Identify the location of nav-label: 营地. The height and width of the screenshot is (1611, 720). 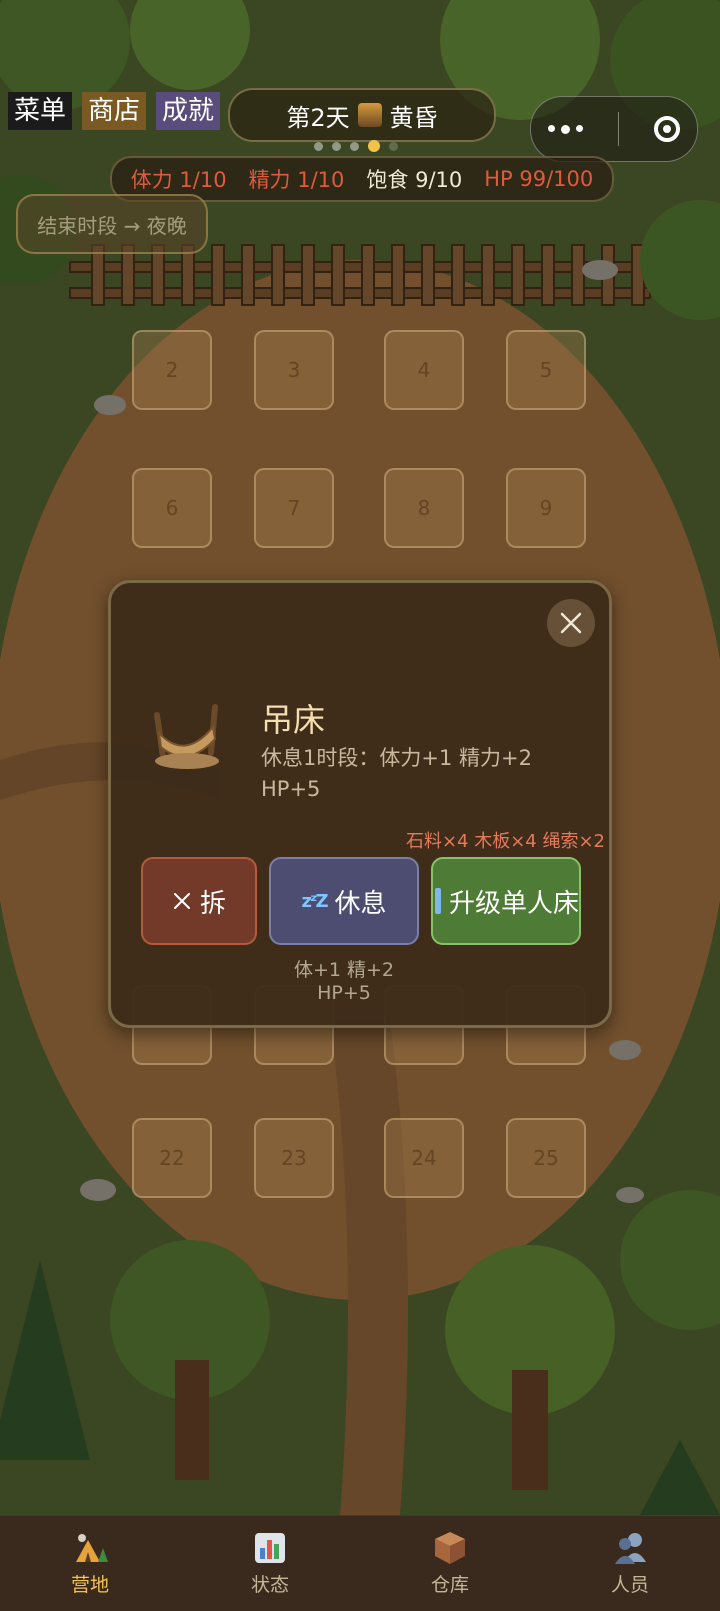
(89, 1585).